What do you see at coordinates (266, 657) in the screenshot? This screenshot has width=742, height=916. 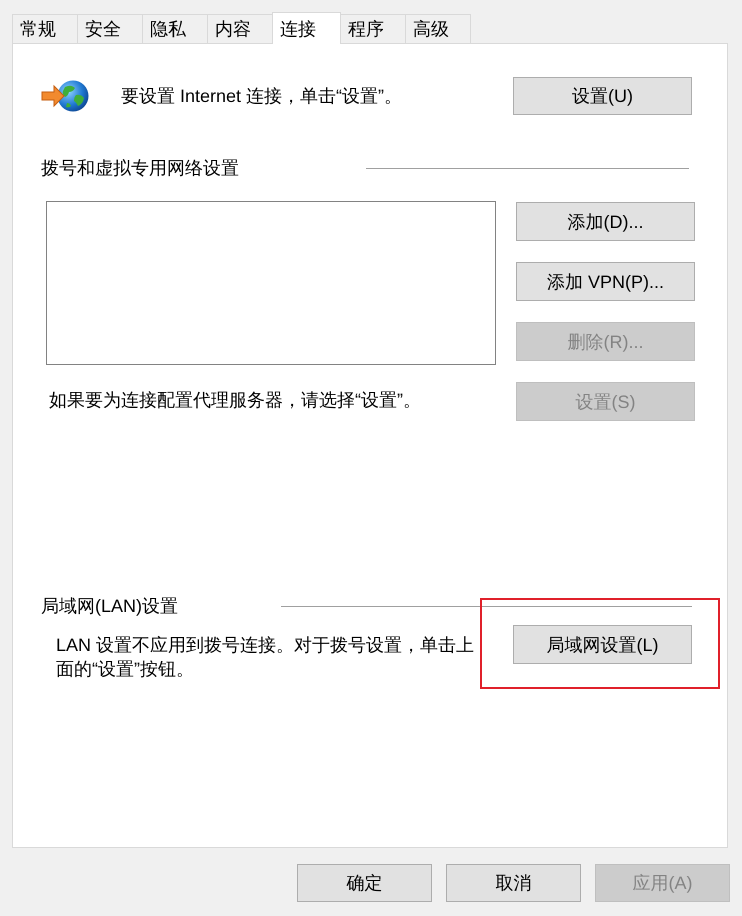 I see `lan-note-text: LAN 设置不应用到拨号连接。对于拨号设置，单击上面的“设置”按钮。` at bounding box center [266, 657].